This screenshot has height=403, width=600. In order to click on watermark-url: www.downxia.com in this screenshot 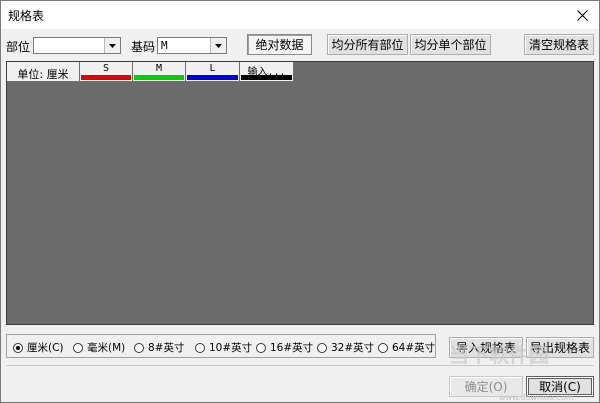, I will do `click(536, 397)`.